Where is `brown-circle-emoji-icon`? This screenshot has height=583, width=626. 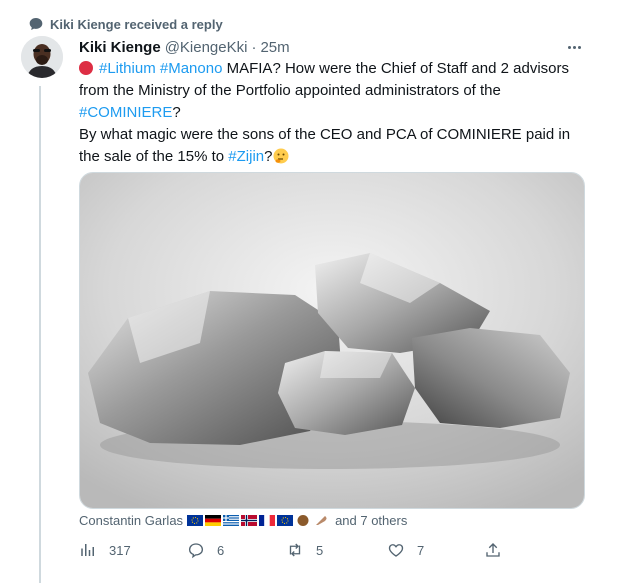
brown-circle-emoji-icon is located at coordinates (303, 520).